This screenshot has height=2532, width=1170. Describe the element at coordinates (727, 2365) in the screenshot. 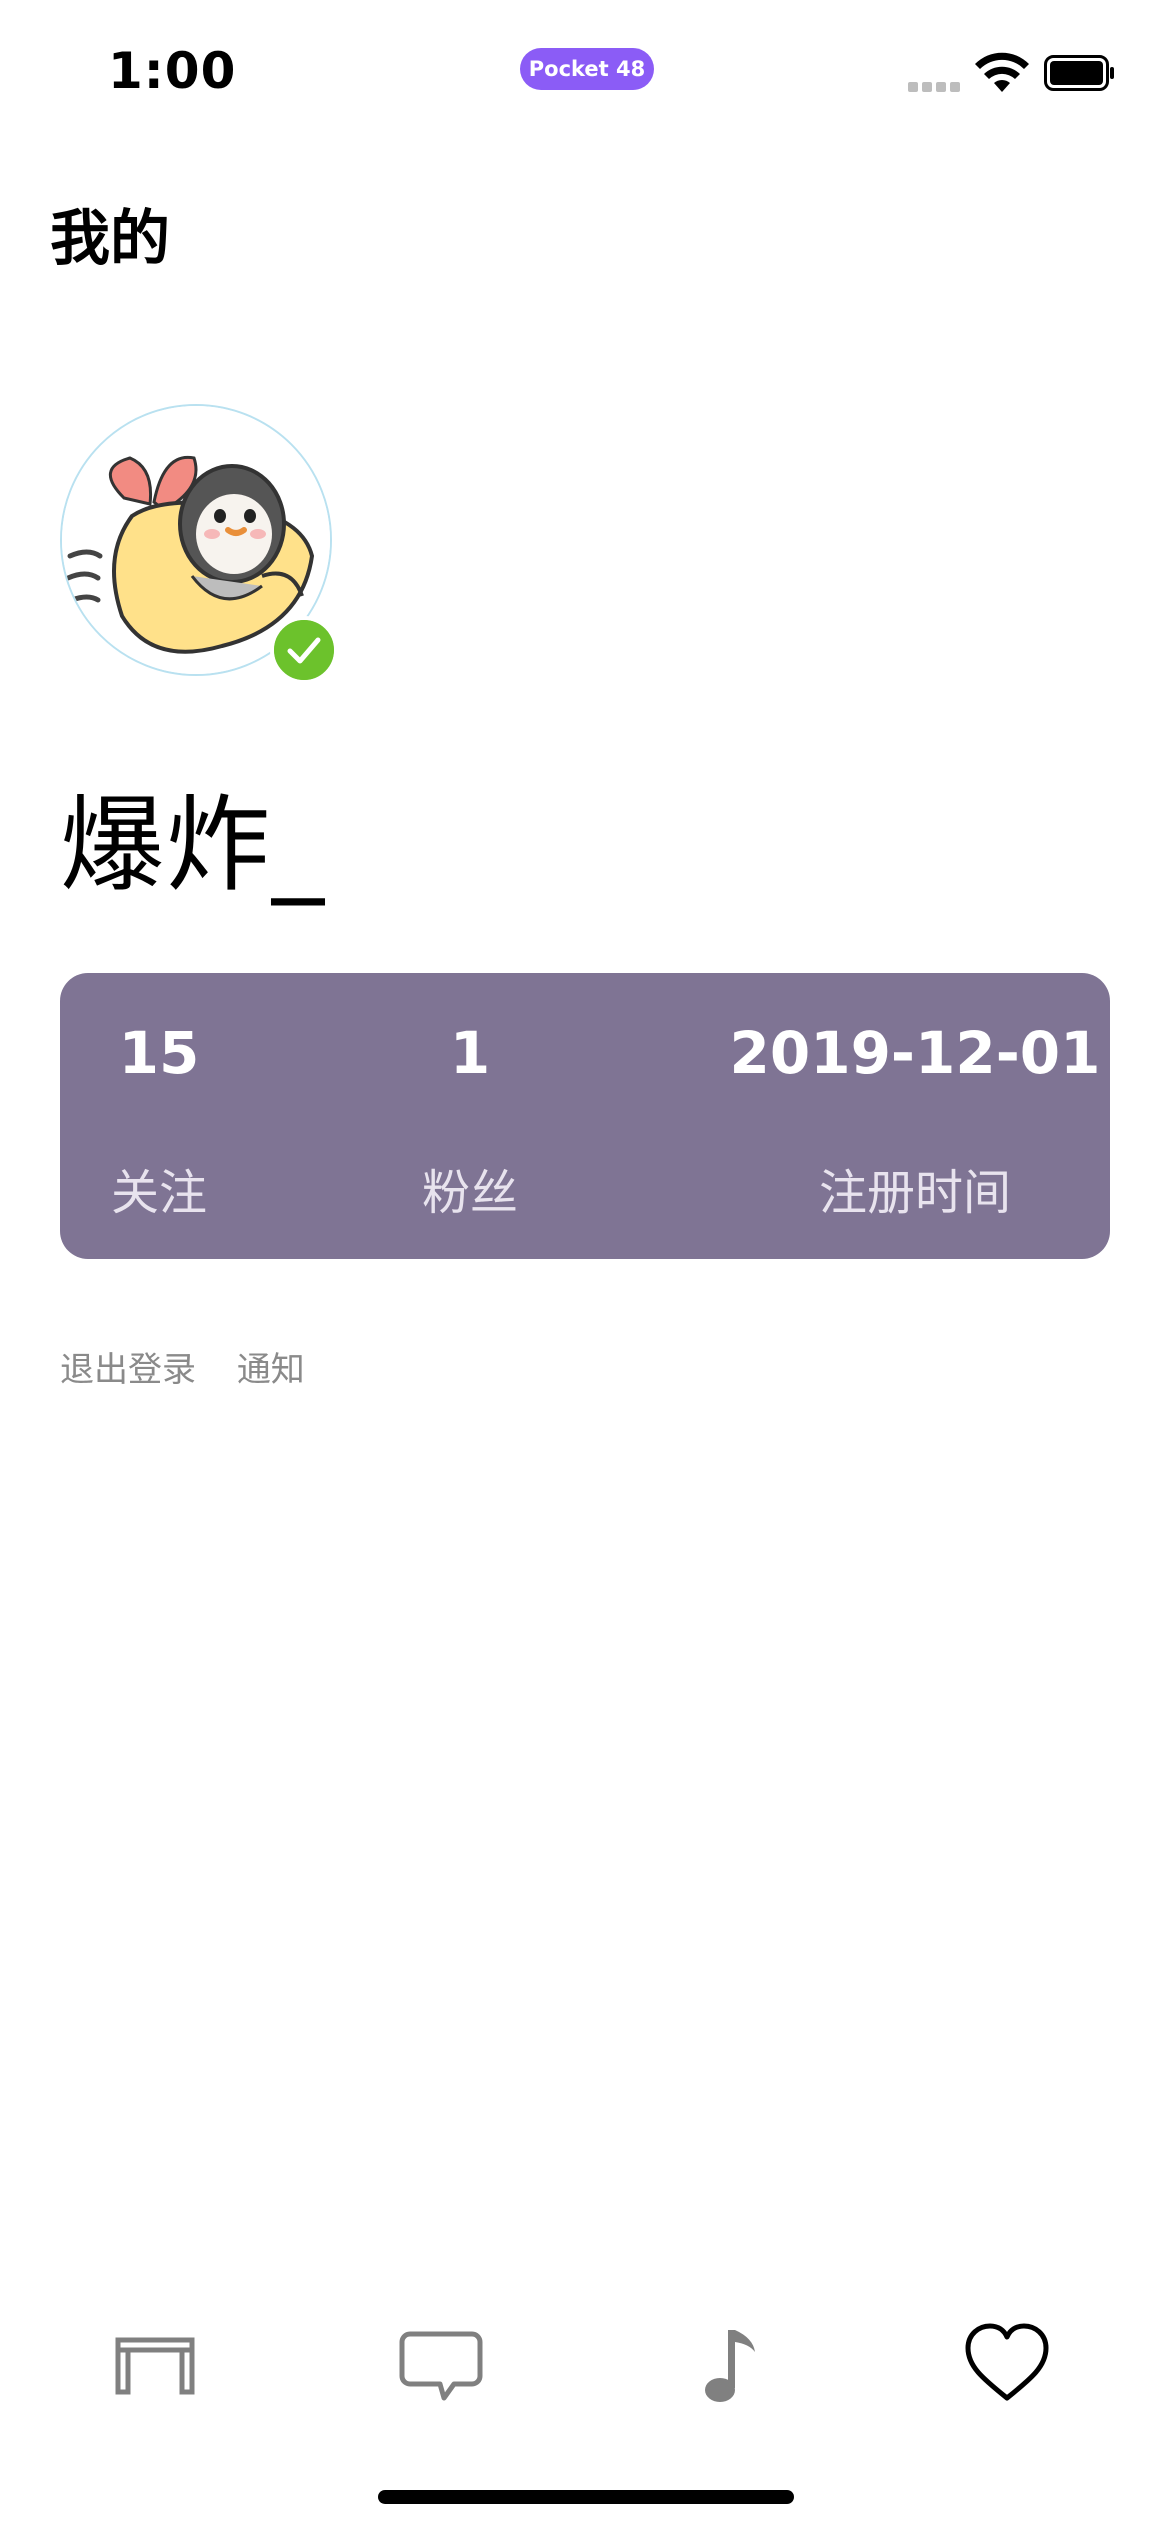

I see `music-note-icon` at that location.